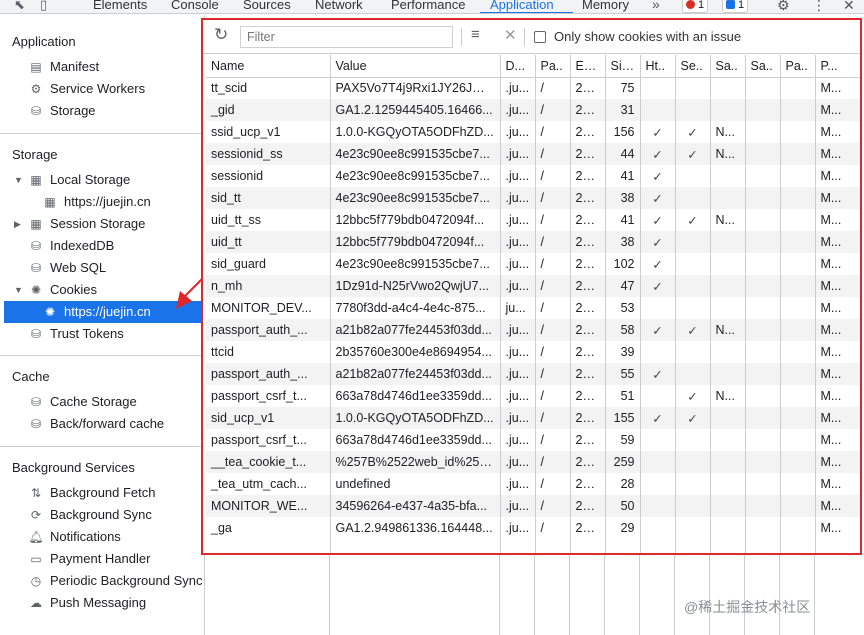  I want to click on sidebar-item-payment-handler: ▭ Payment Handler, so click(89, 559).